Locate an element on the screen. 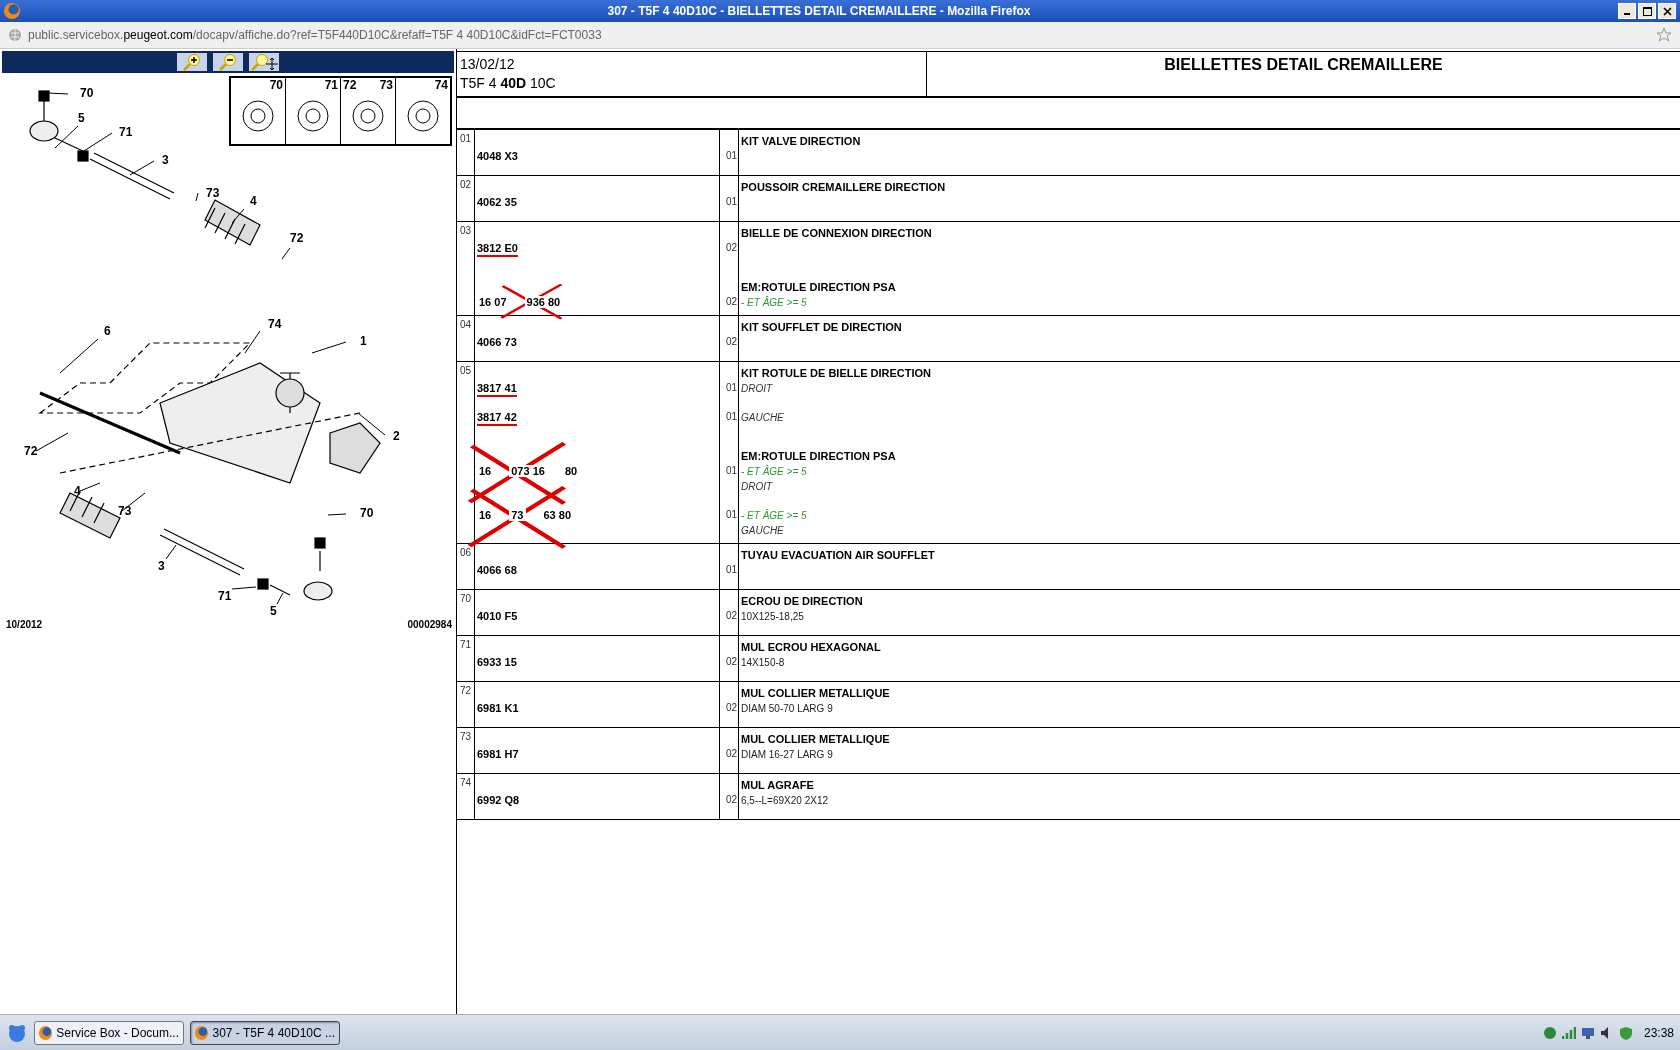  maximize-button is located at coordinates (1647, 11).